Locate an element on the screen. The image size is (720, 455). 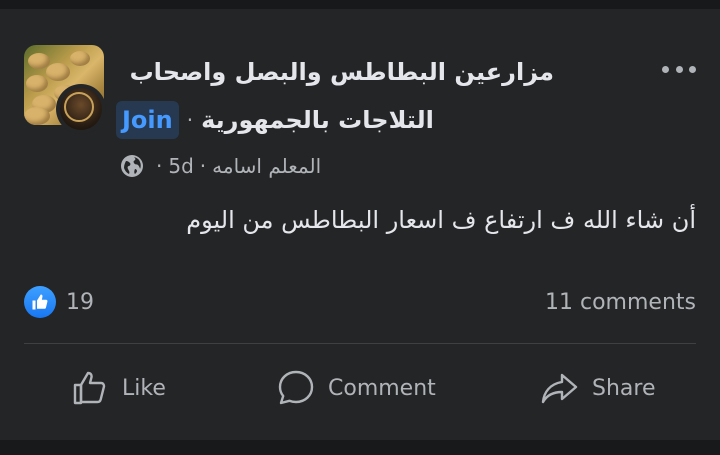
share-icon is located at coordinates (559, 388).